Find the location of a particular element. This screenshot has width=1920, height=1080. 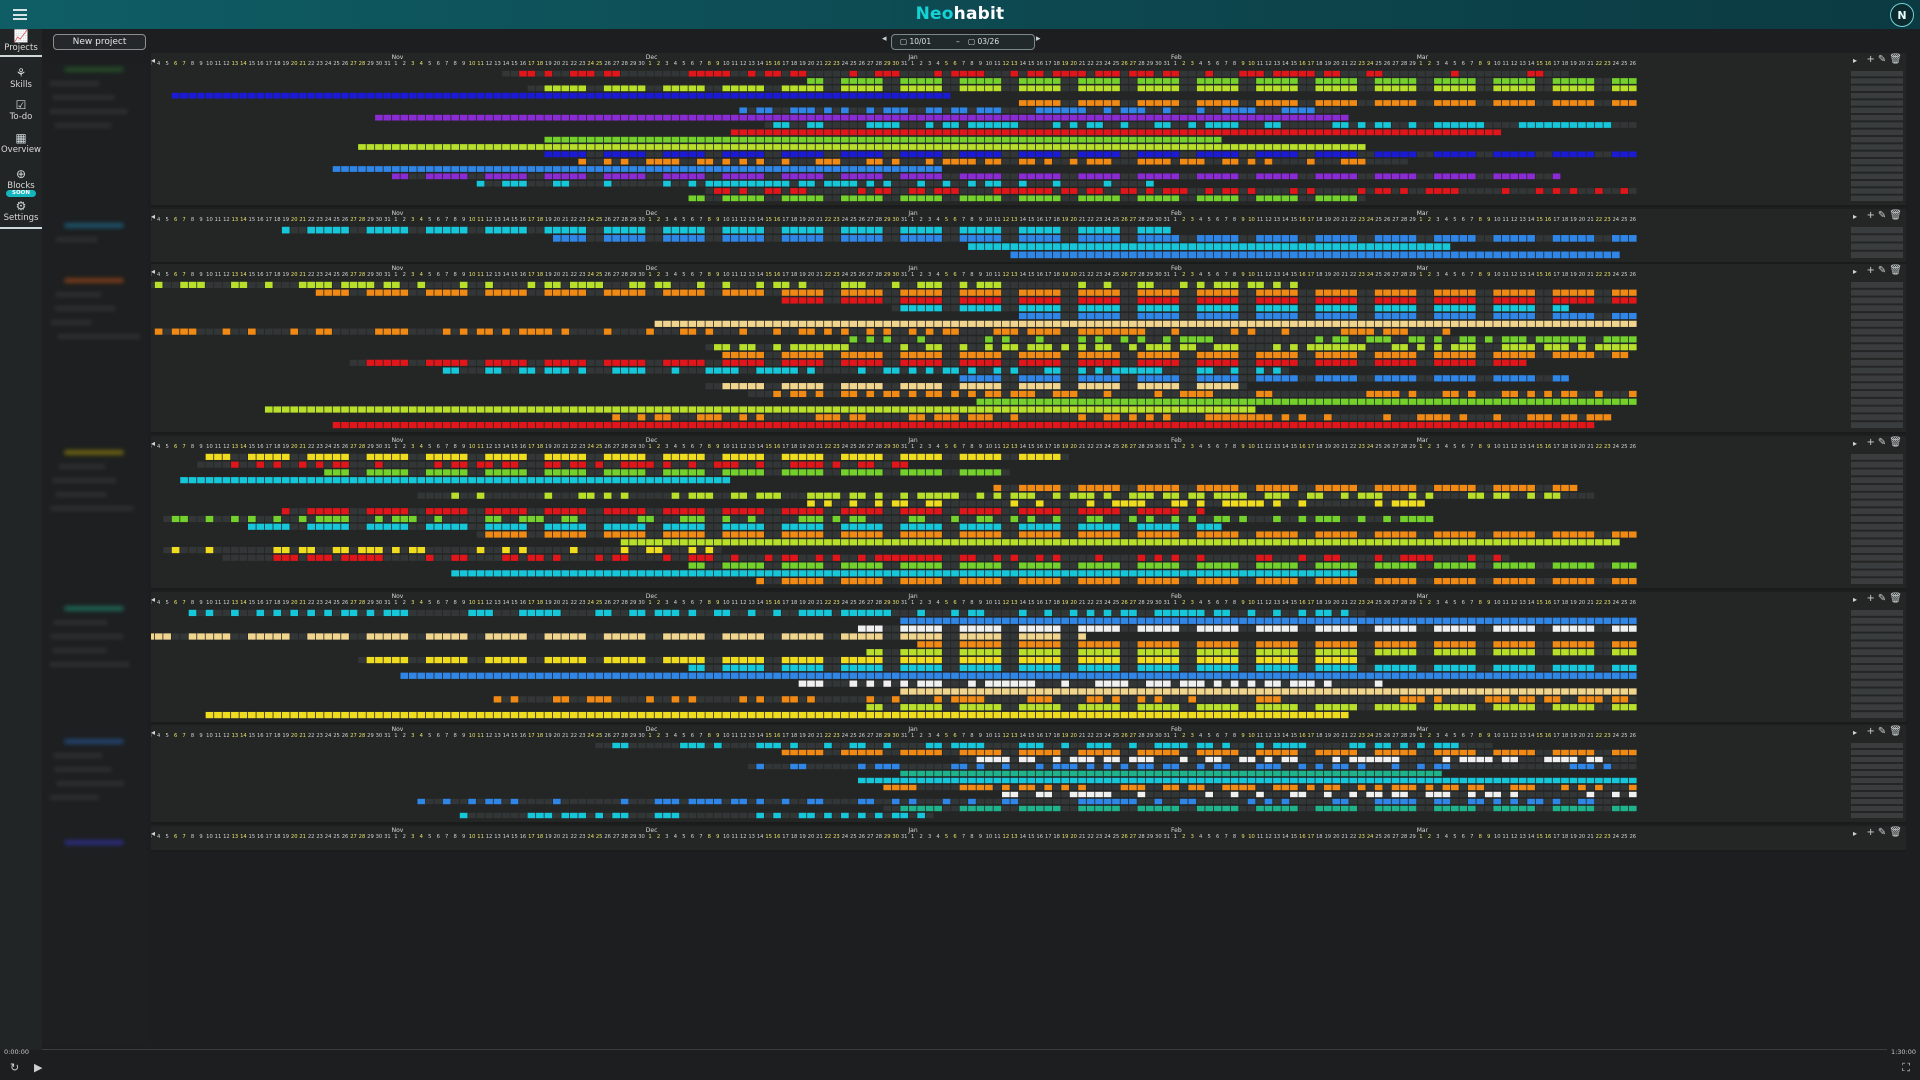

row-action-icons is located at coordinates (1877, 292).